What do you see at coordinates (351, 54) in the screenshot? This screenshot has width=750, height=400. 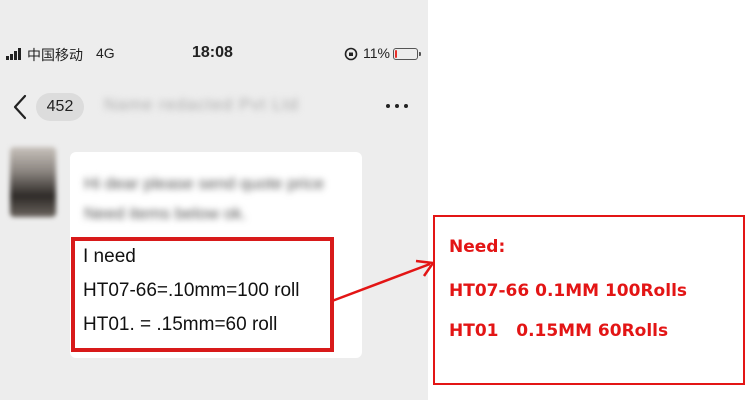 I see `rotation-lock-icon` at bounding box center [351, 54].